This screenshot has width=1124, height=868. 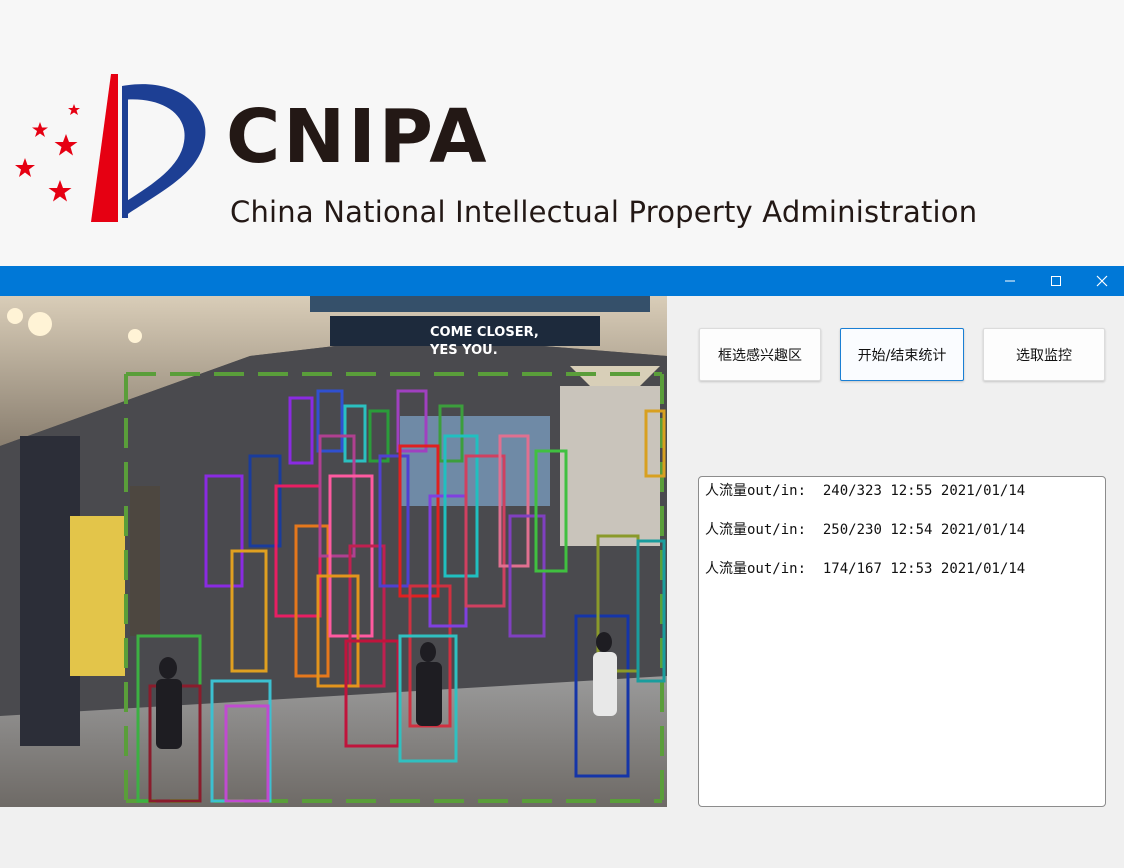 I want to click on svg-text: COME CLOSER,, so click(x=484, y=332).